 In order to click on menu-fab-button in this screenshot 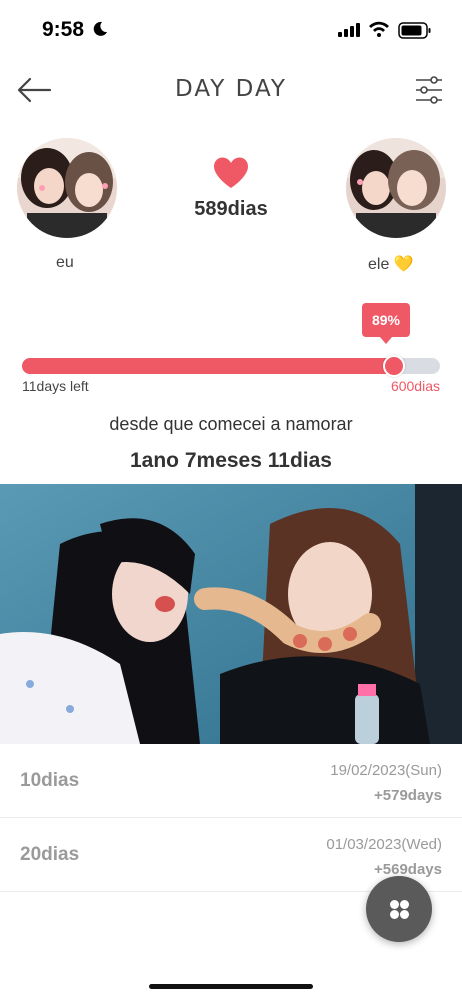, I will do `click(399, 909)`.